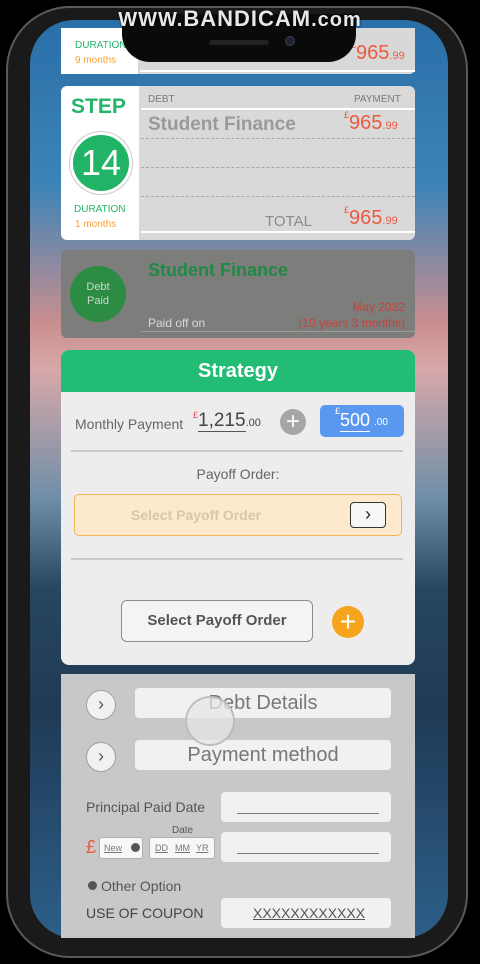  Describe the element at coordinates (293, 422) in the screenshot. I see `add-payment-icon: +` at that location.